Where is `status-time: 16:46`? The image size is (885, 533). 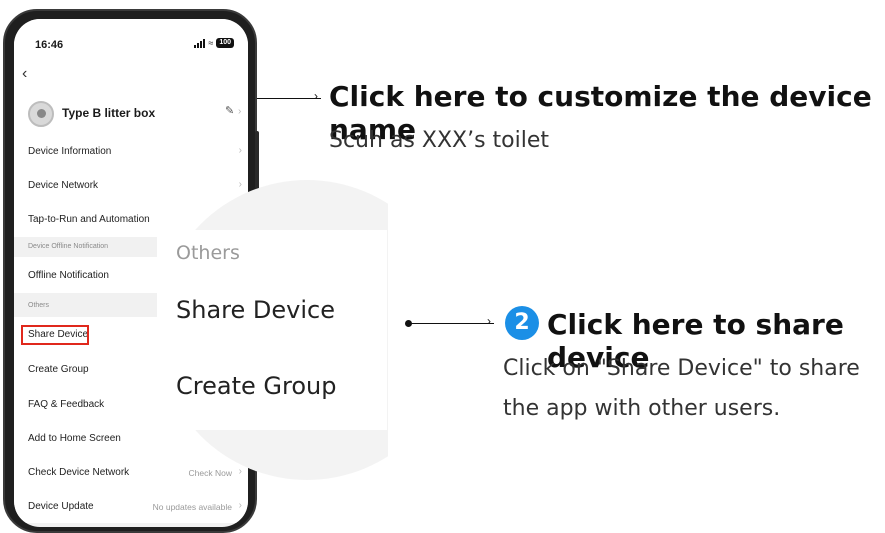 status-time: 16:46 is located at coordinates (49, 45).